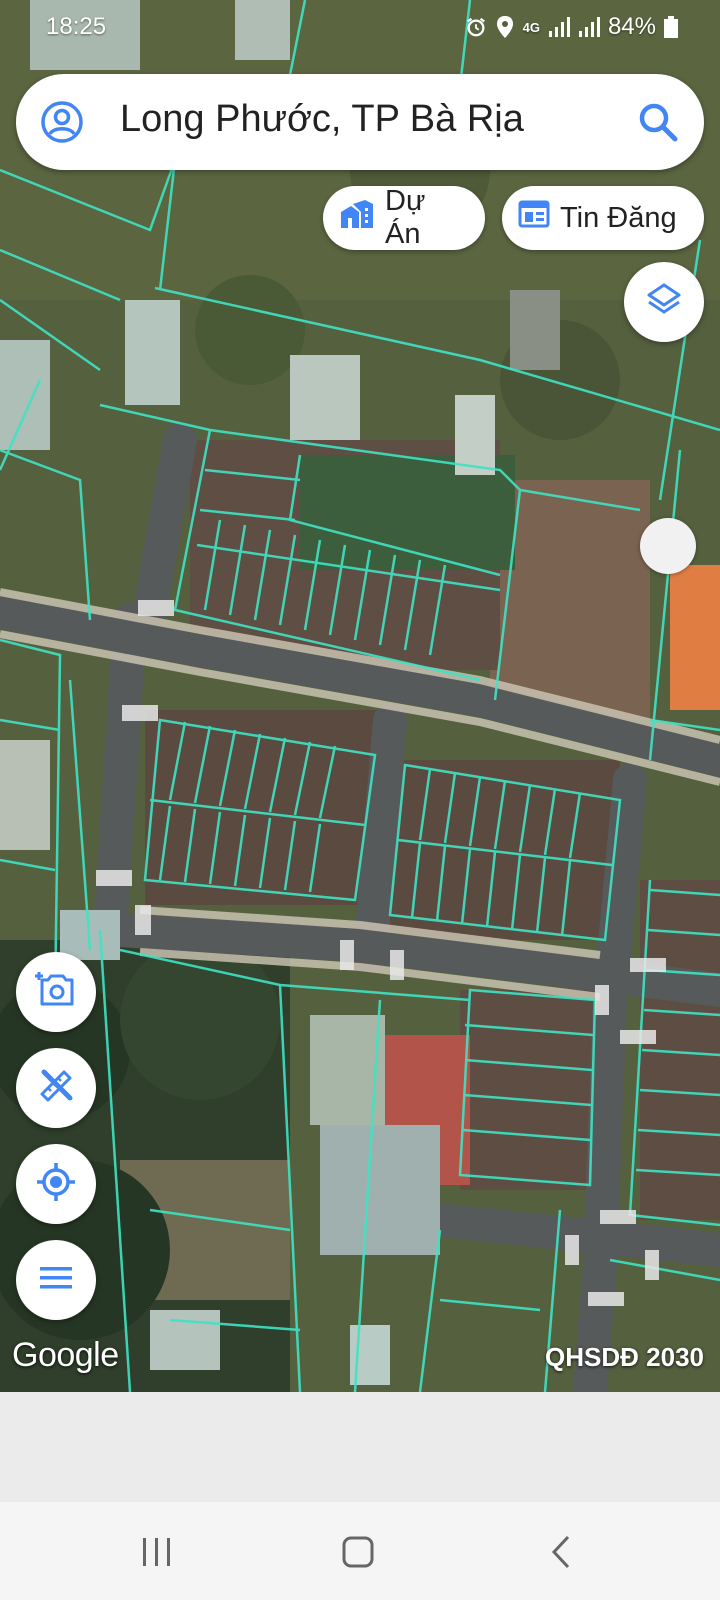  I want to click on projects-chip-label: Dự Án, so click(405, 217).